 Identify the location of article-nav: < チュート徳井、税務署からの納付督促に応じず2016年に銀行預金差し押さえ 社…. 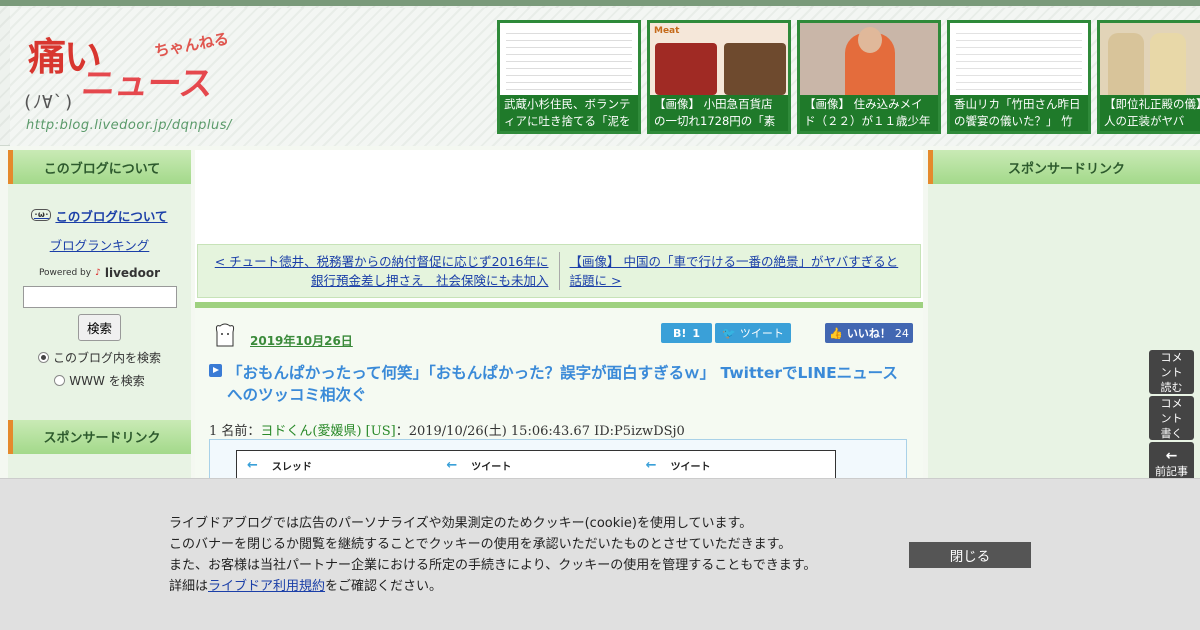
(559, 271).